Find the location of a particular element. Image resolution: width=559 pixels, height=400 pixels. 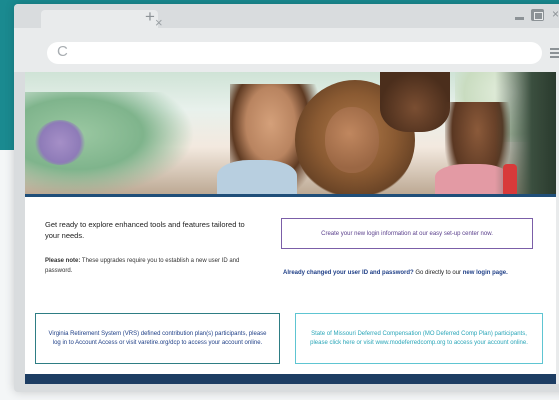

browser-tab: × is located at coordinates (102, 20).